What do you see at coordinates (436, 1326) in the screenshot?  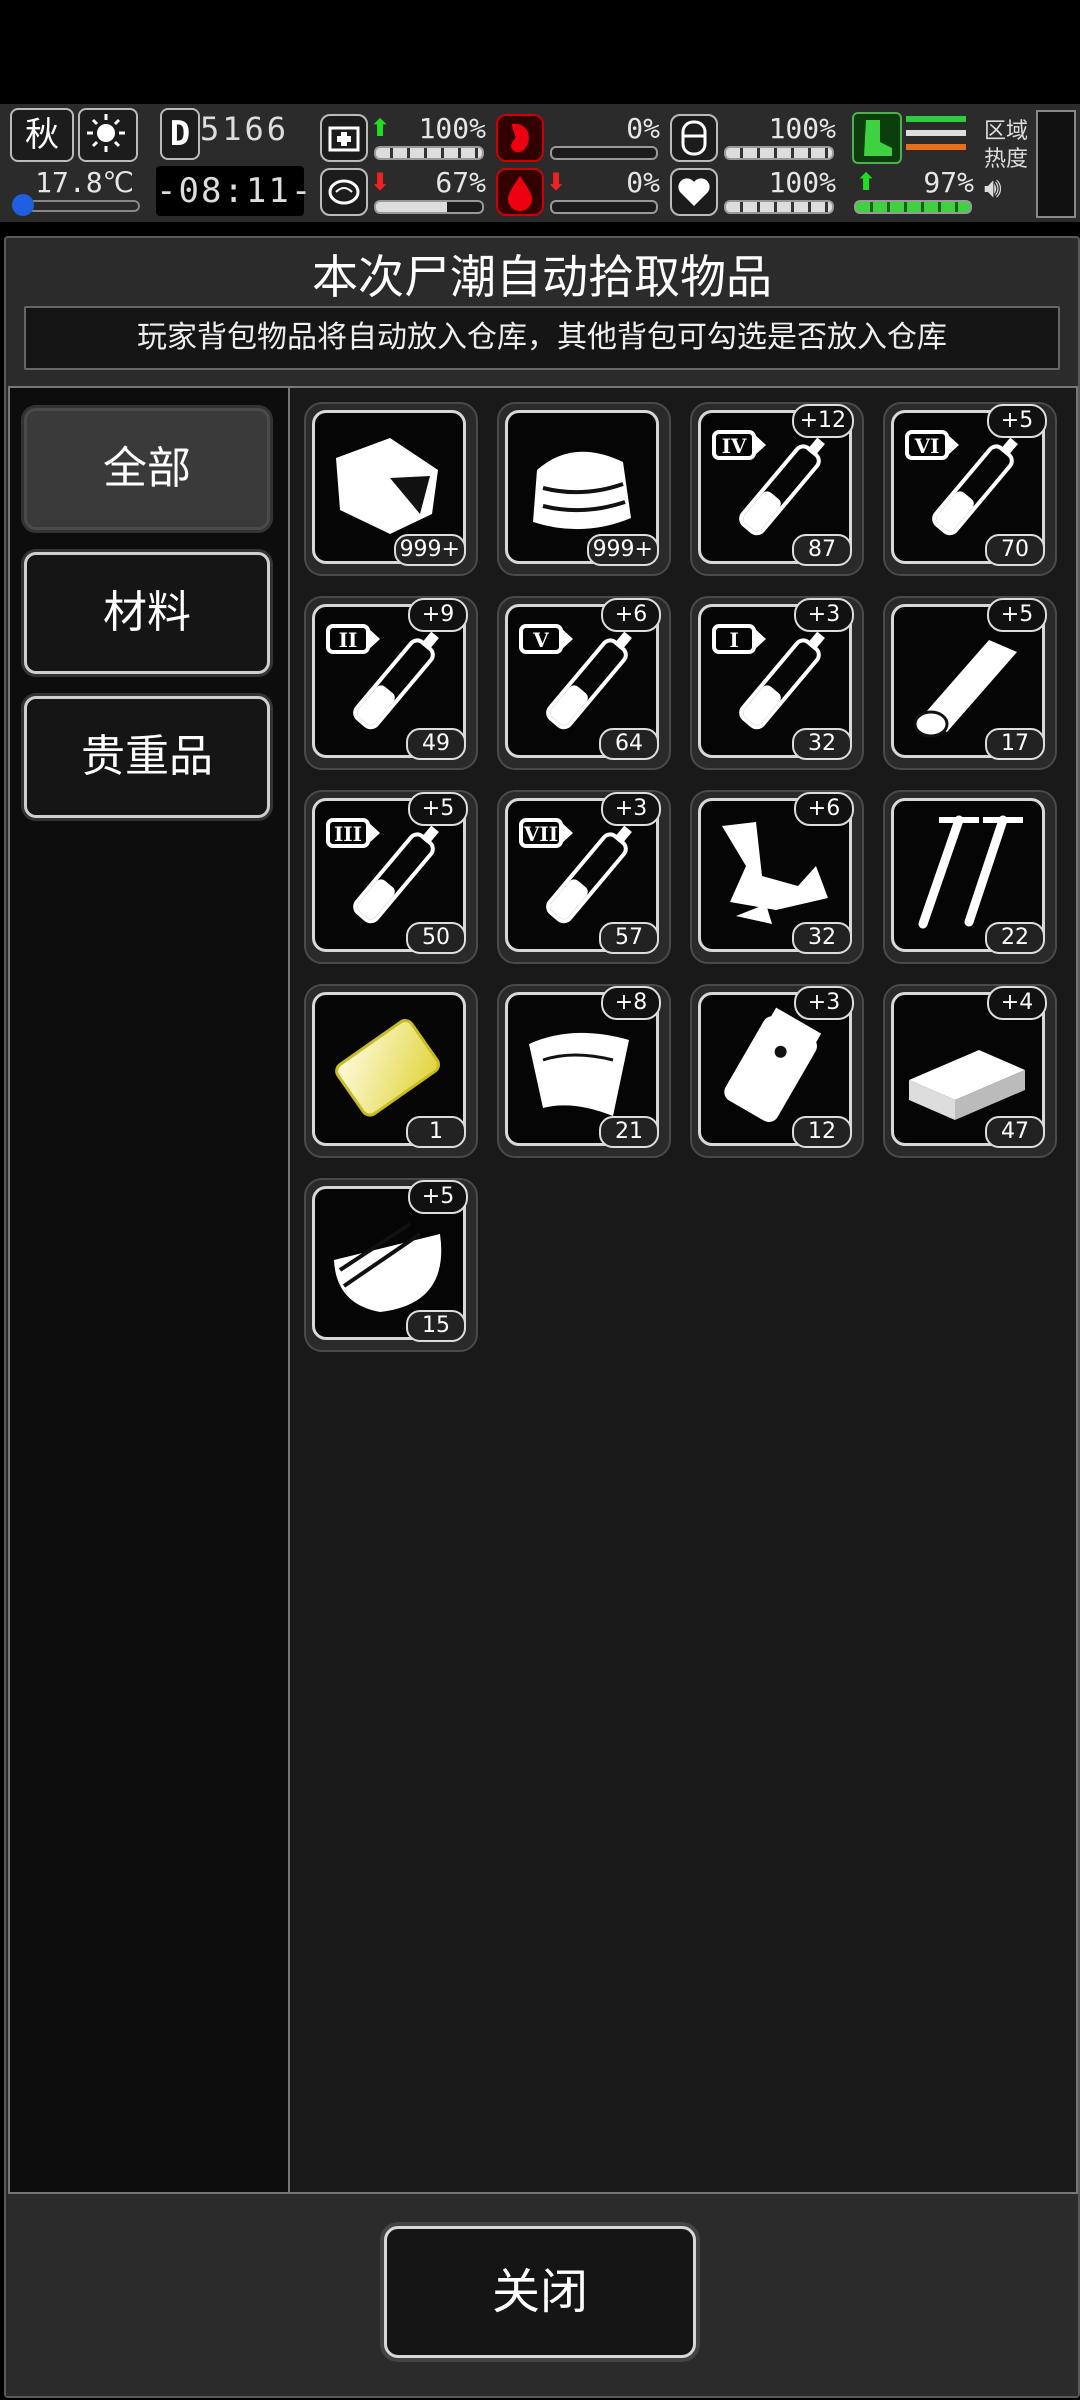 I see `item-count: 15` at bounding box center [436, 1326].